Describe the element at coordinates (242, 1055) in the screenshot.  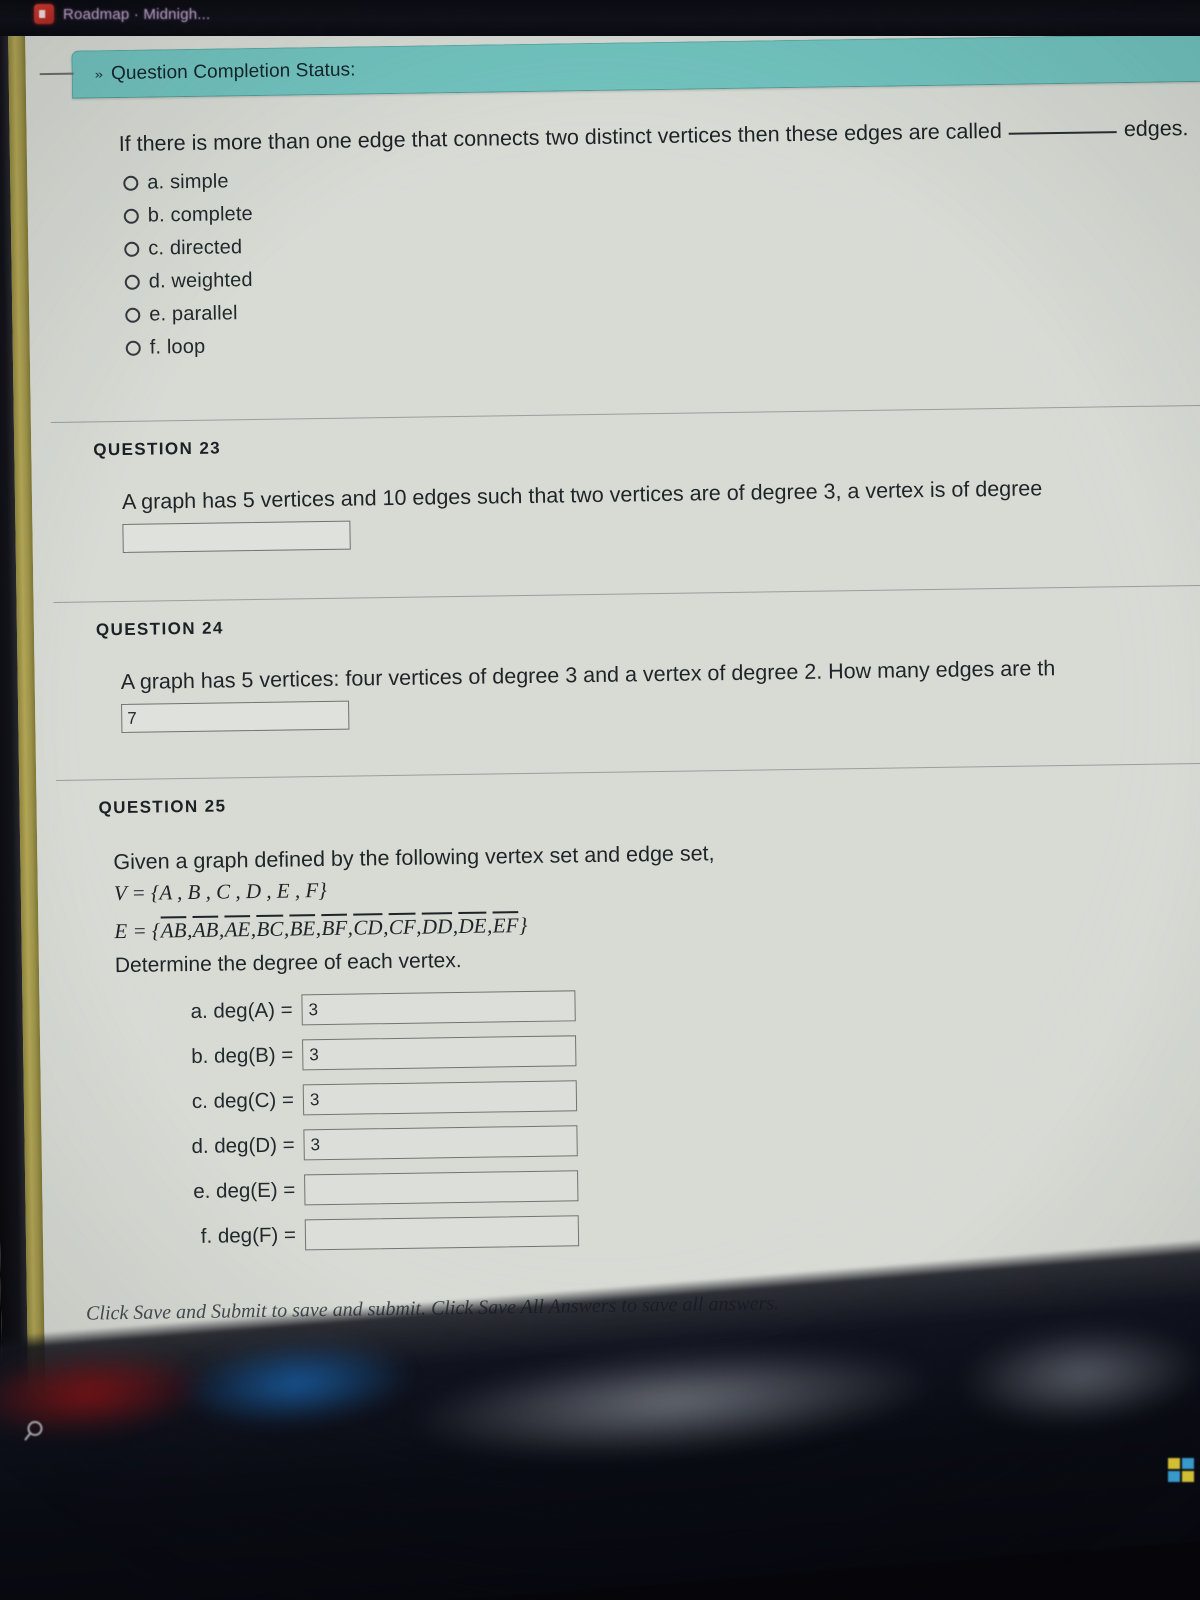
I see `degree-label-b: b. deg(B) =` at that location.